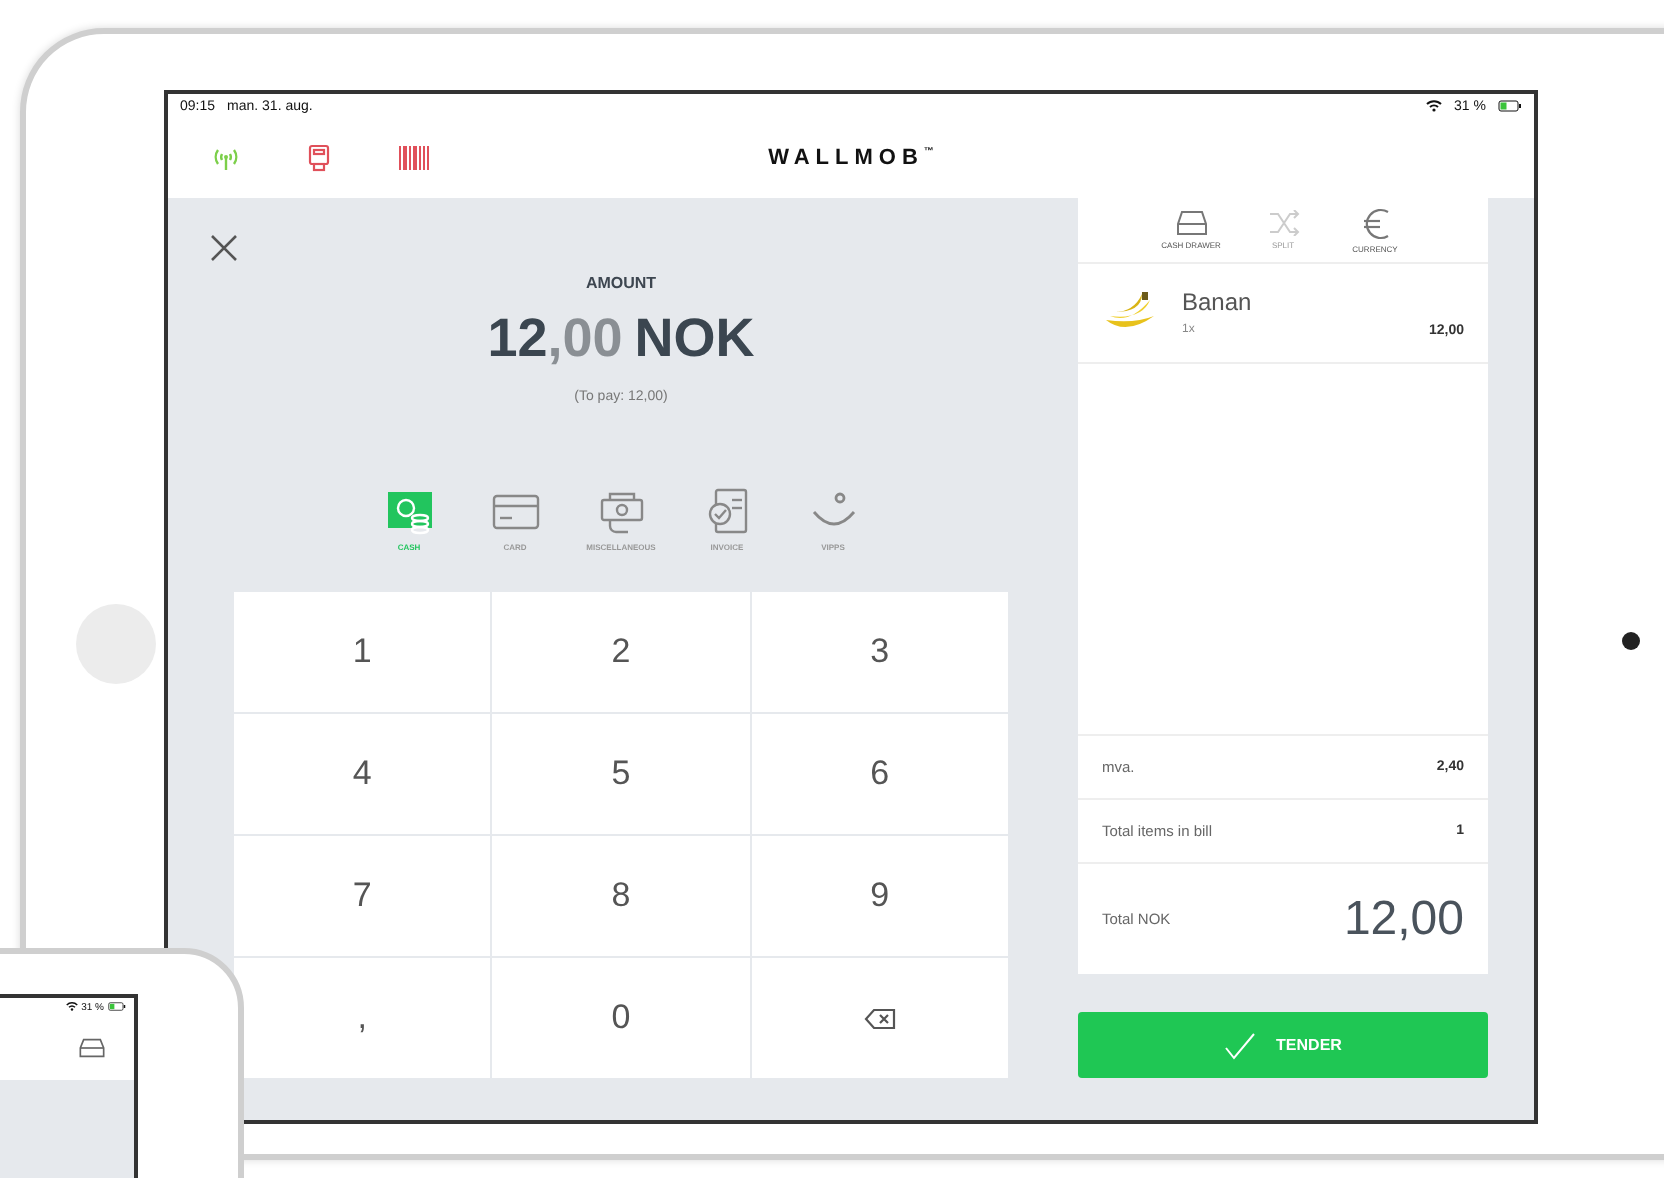  I want to click on close-button, so click(224, 248).